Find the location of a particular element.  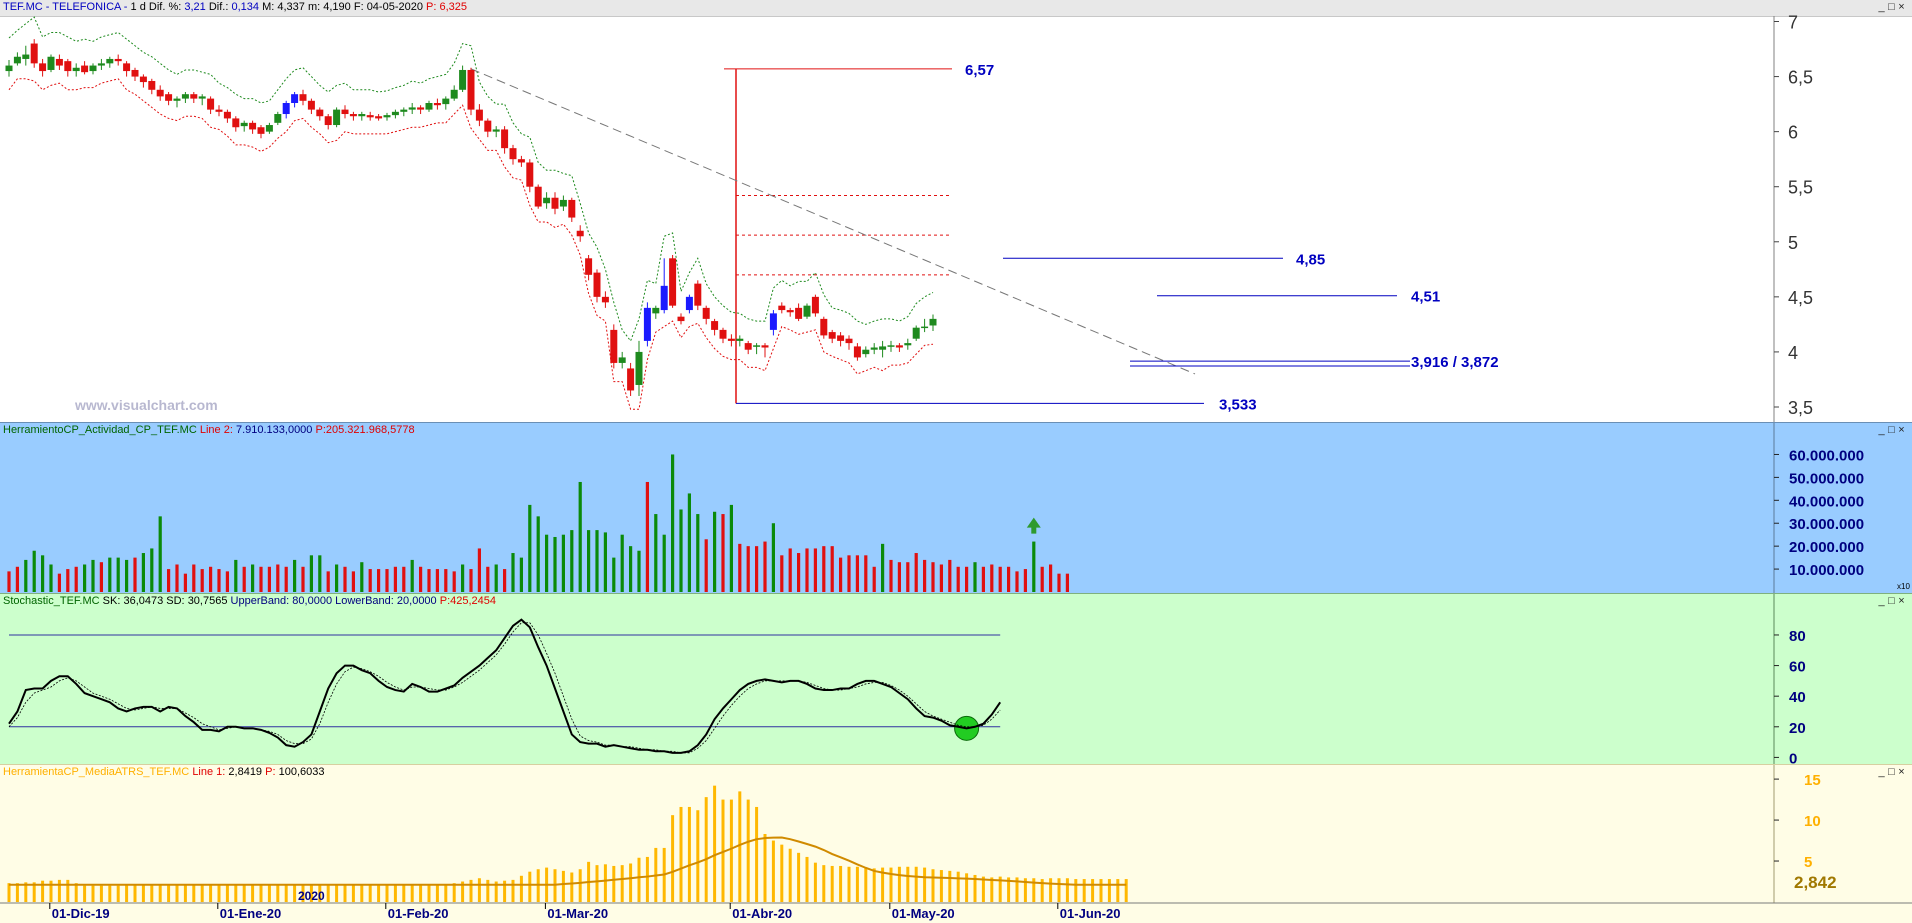

price-y-tick-label: 3,5 is located at coordinates (1800, 408).